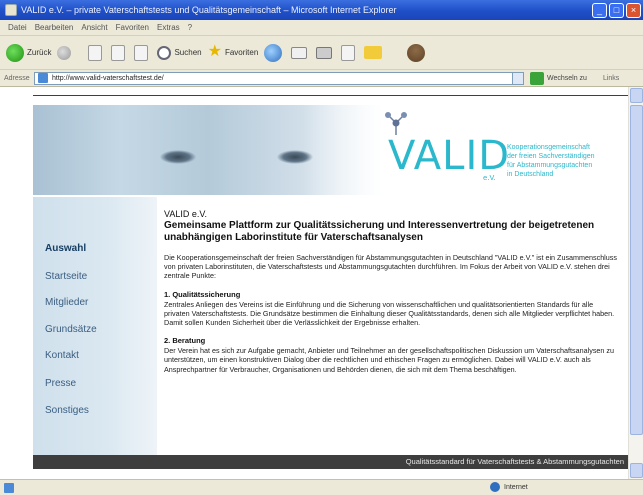 The width and height of the screenshot is (643, 495). I want to click on address-label: Adresse, so click(17, 78).